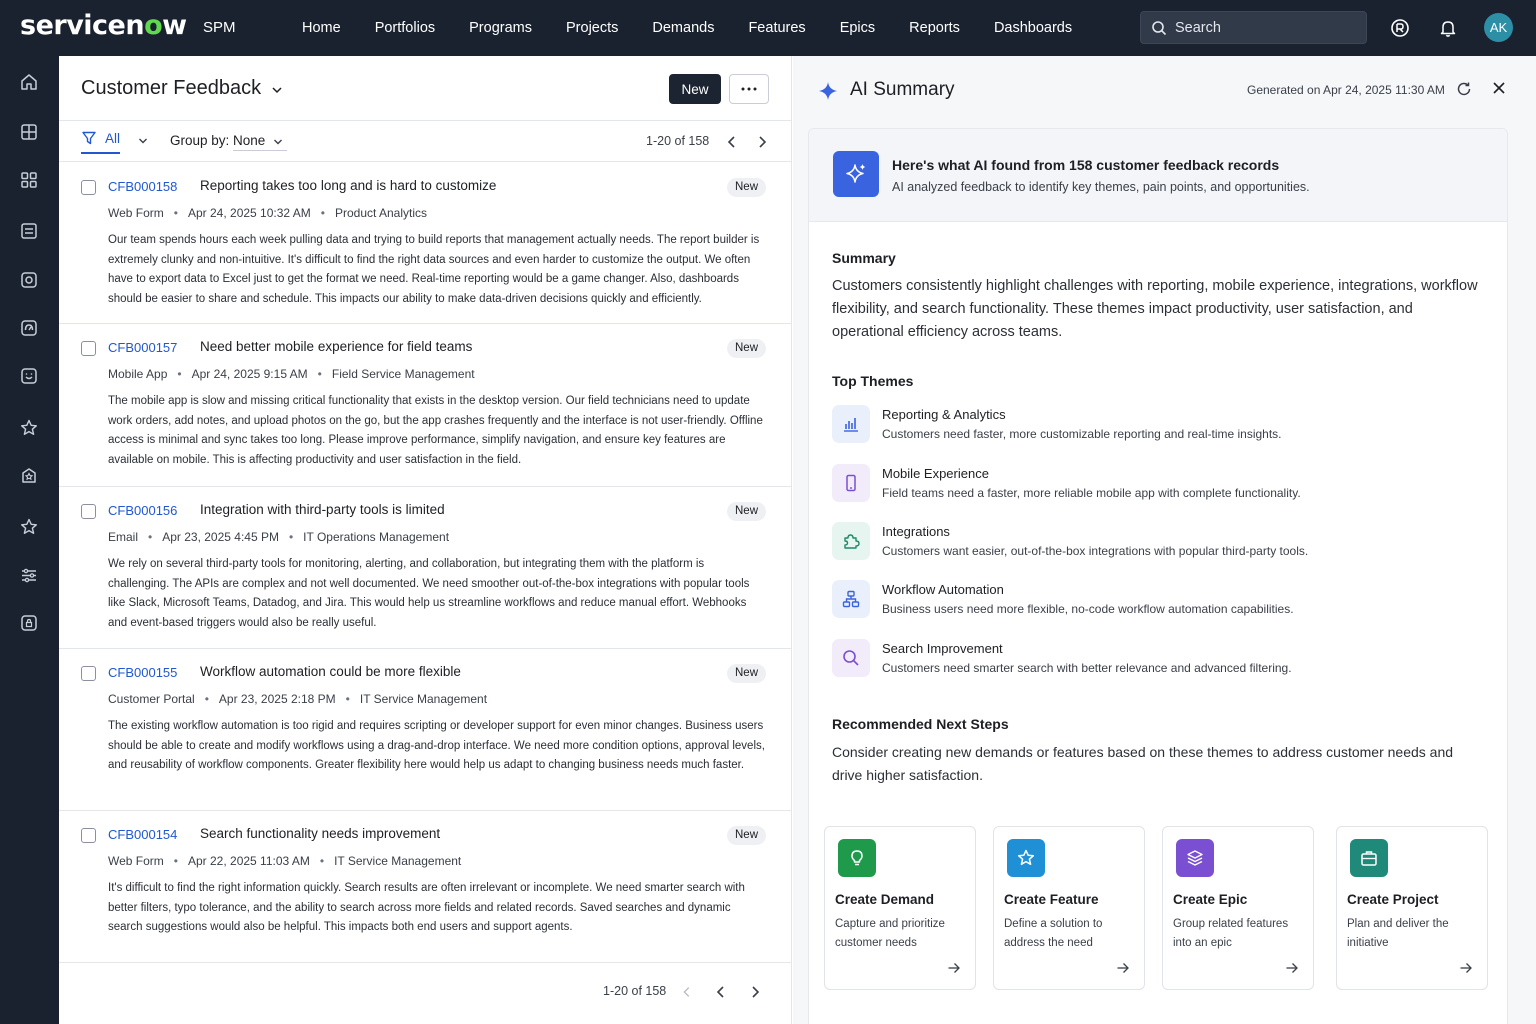 The height and width of the screenshot is (1024, 1536). What do you see at coordinates (320, 833) in the screenshot?
I see `record-title: Search functionality needs improvement` at bounding box center [320, 833].